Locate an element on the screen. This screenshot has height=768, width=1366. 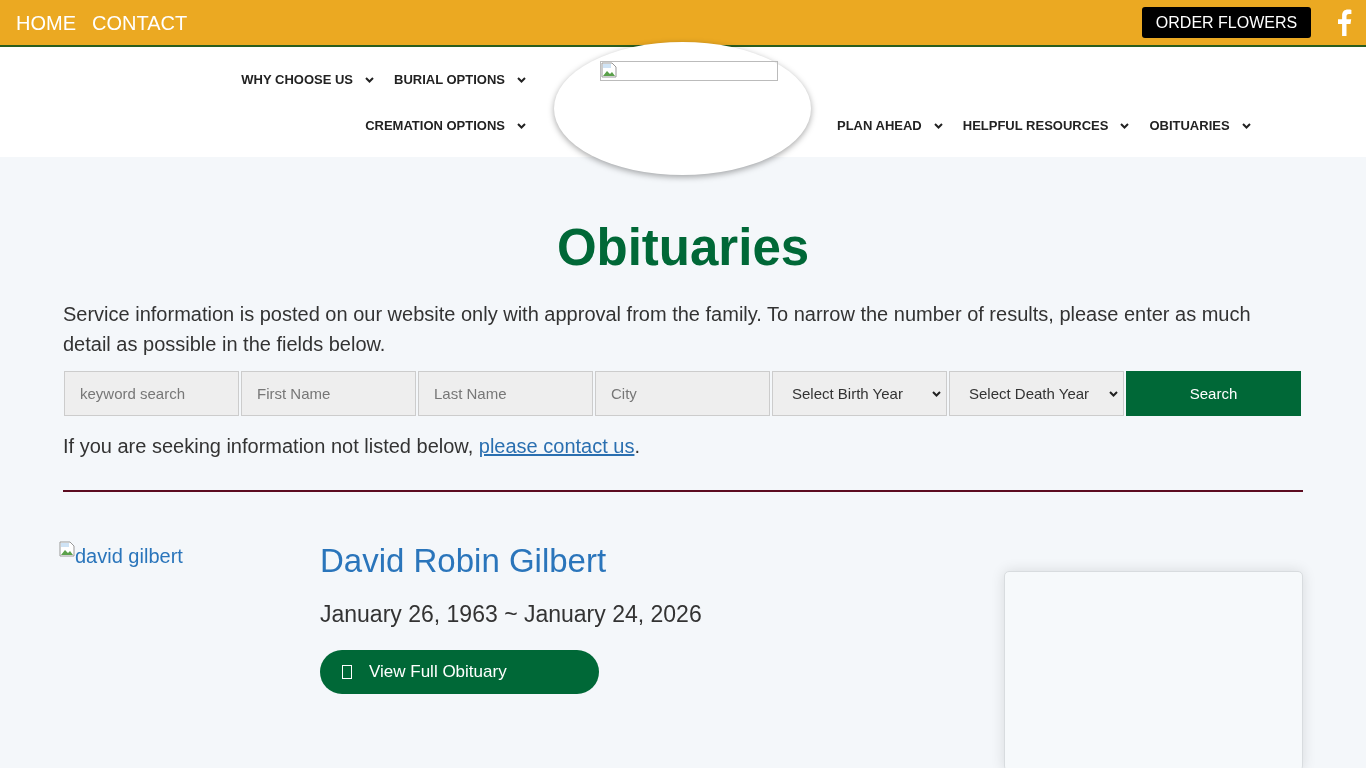
facebook-link is located at coordinates (1344, 22).